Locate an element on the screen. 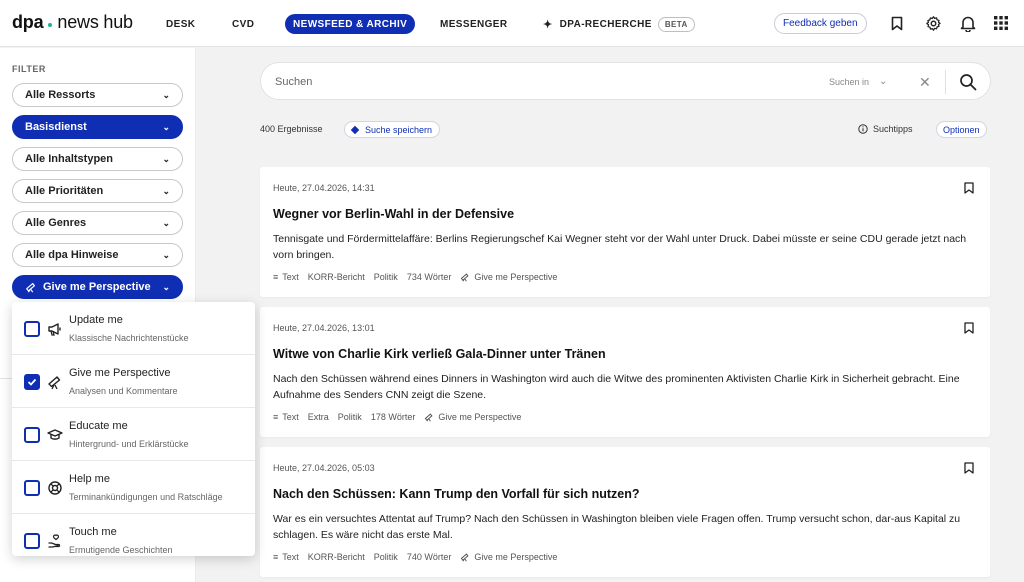 This screenshot has width=1024, height=582. checkbox-checked is located at coordinates (32, 382).